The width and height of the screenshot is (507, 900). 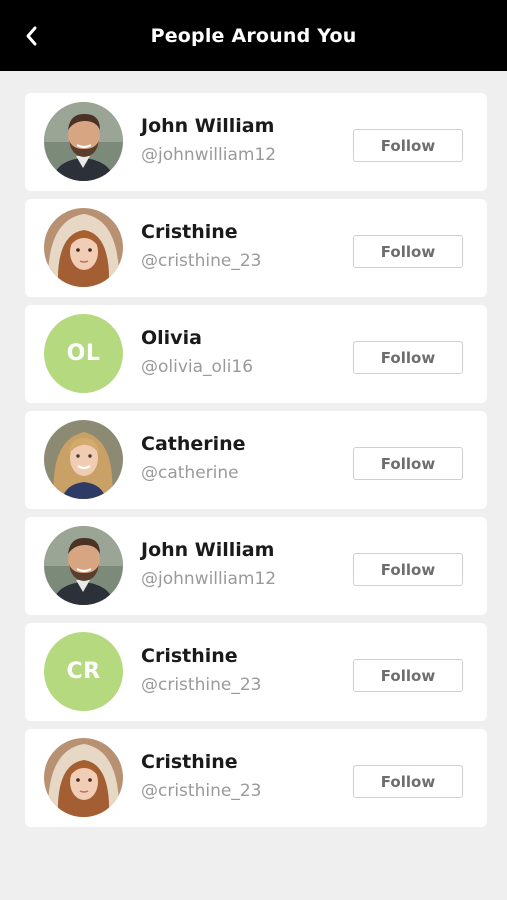 What do you see at coordinates (83, 353) in the screenshot?
I see `avatar-initials: OL` at bounding box center [83, 353].